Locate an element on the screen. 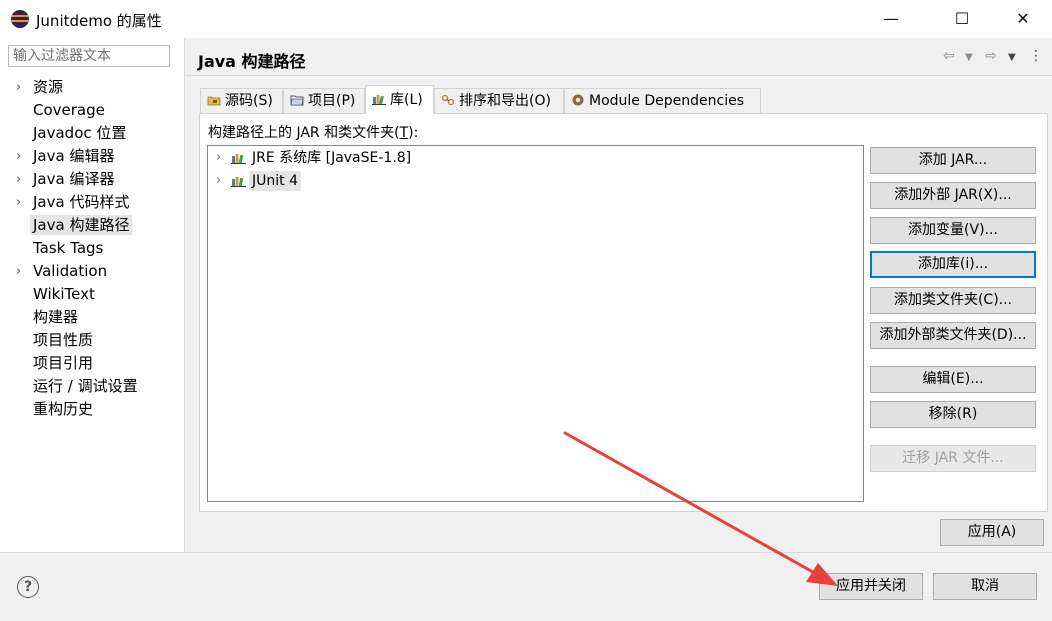 Image resolution: width=1052 pixels, height=621 pixels. sidebar-item-label: Task Tags is located at coordinates (68, 248).